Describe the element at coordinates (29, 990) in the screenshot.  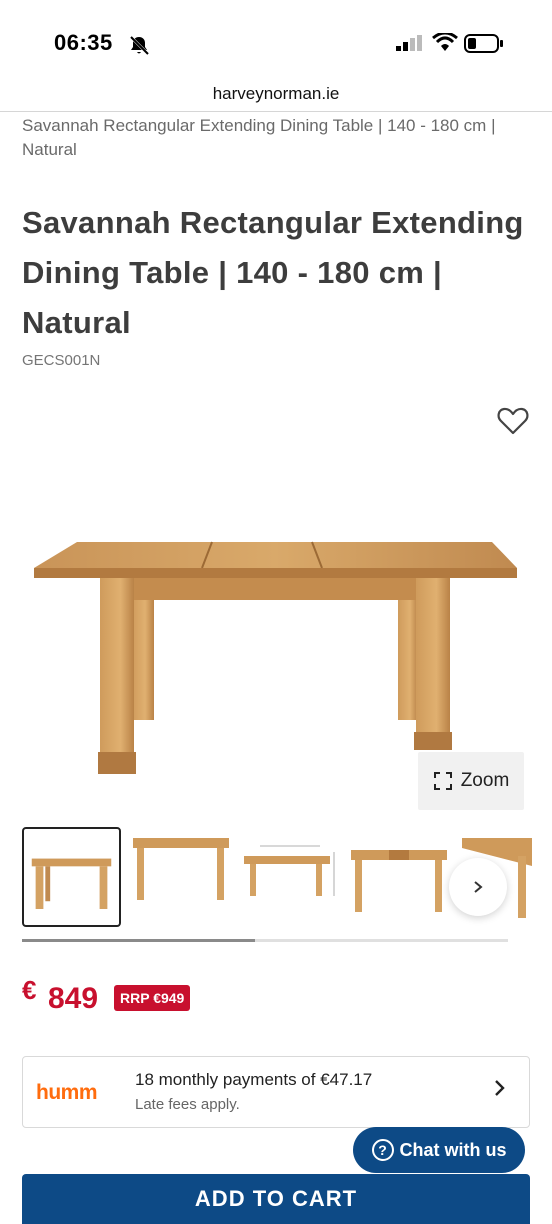
I see `price-currency: €` at that location.